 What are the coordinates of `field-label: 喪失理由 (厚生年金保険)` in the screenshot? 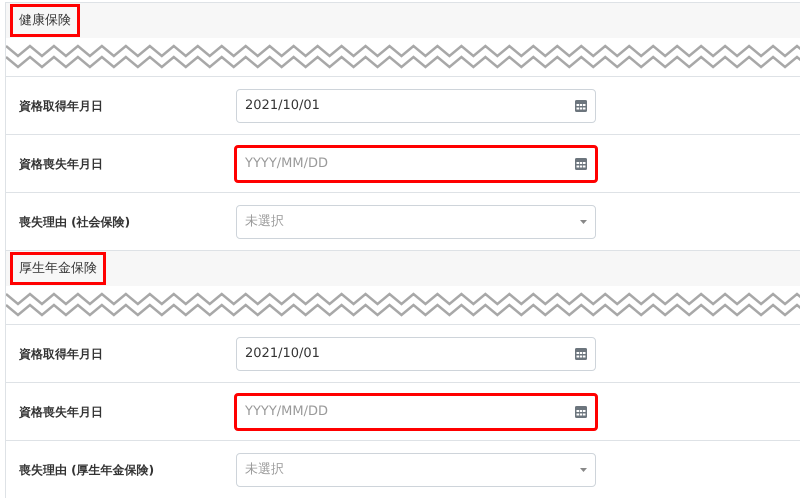 It's located at (87, 470).